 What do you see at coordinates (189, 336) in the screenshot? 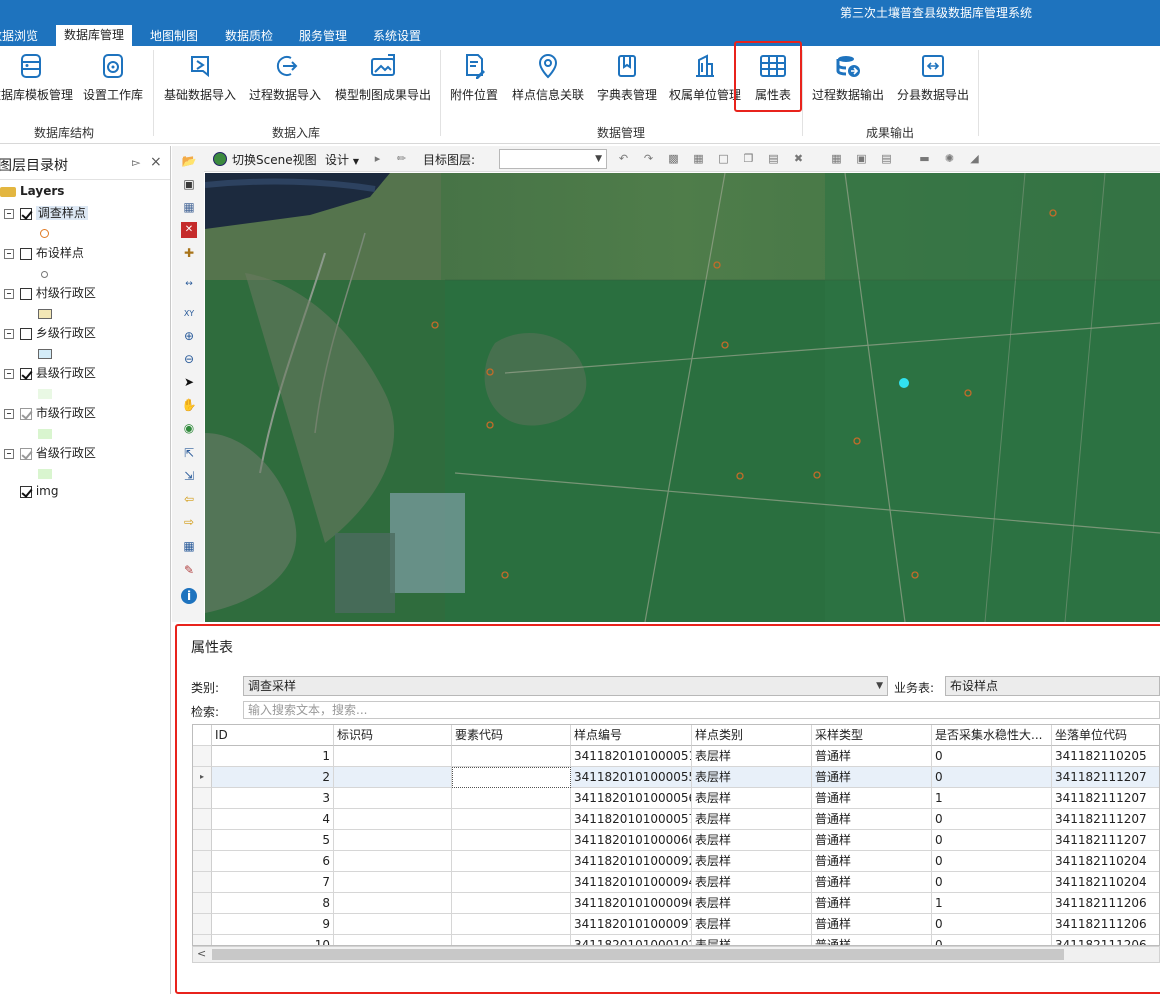
I see `zoom-in-icon: ⊕` at bounding box center [189, 336].